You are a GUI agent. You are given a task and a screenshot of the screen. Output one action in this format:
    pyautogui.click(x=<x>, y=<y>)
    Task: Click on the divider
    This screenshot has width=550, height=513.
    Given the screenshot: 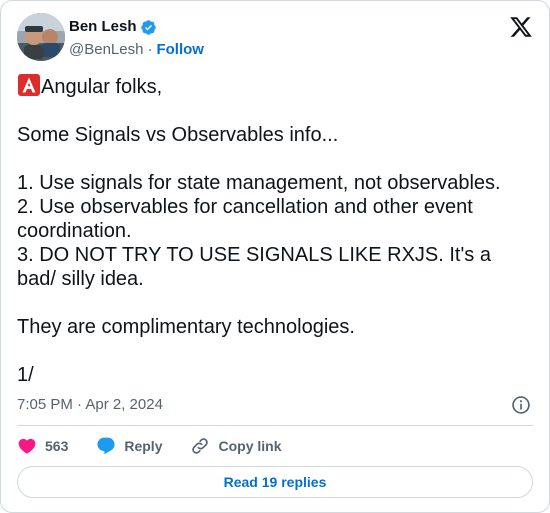 What is the action you would take?
    pyautogui.click(x=275, y=425)
    